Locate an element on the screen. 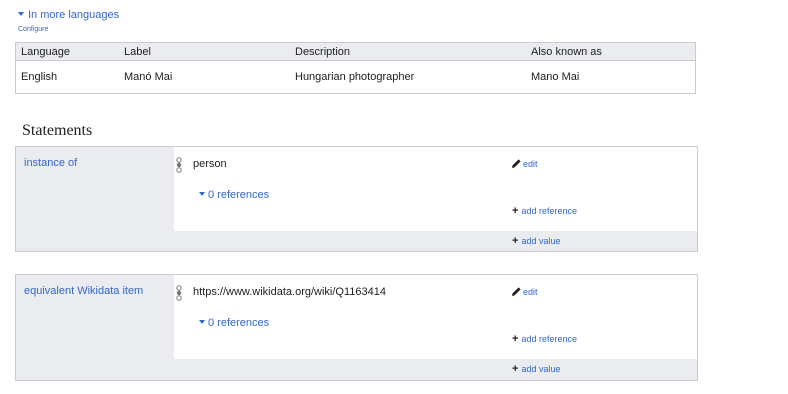 The height and width of the screenshot is (394, 788). column-header-also-known-as: Also known as is located at coordinates (566, 52).